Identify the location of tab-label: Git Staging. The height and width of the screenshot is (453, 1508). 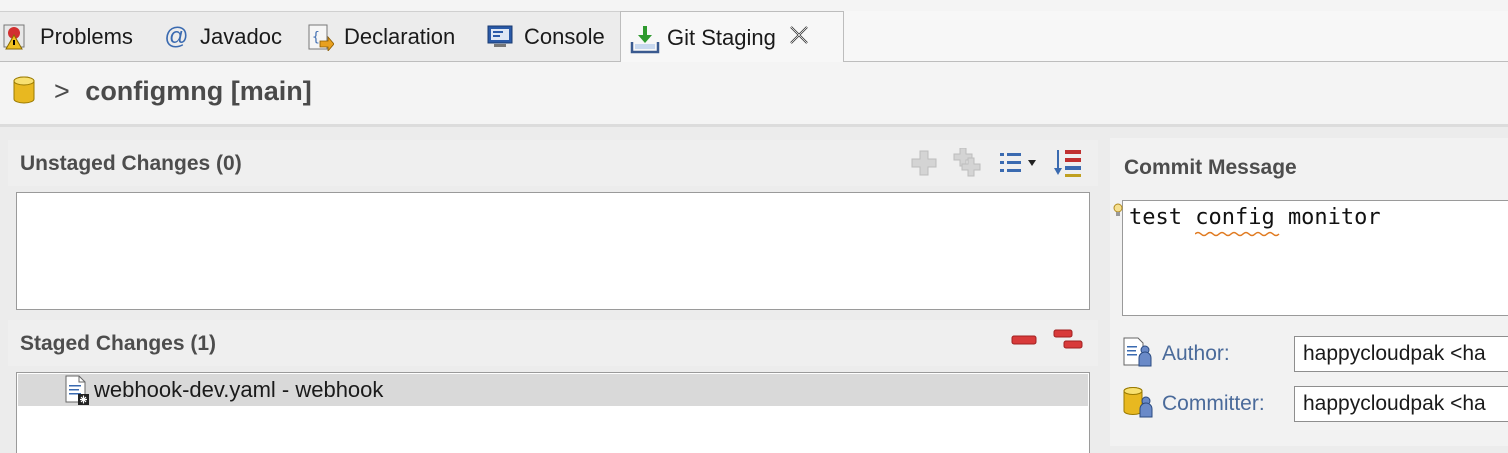
(721, 37).